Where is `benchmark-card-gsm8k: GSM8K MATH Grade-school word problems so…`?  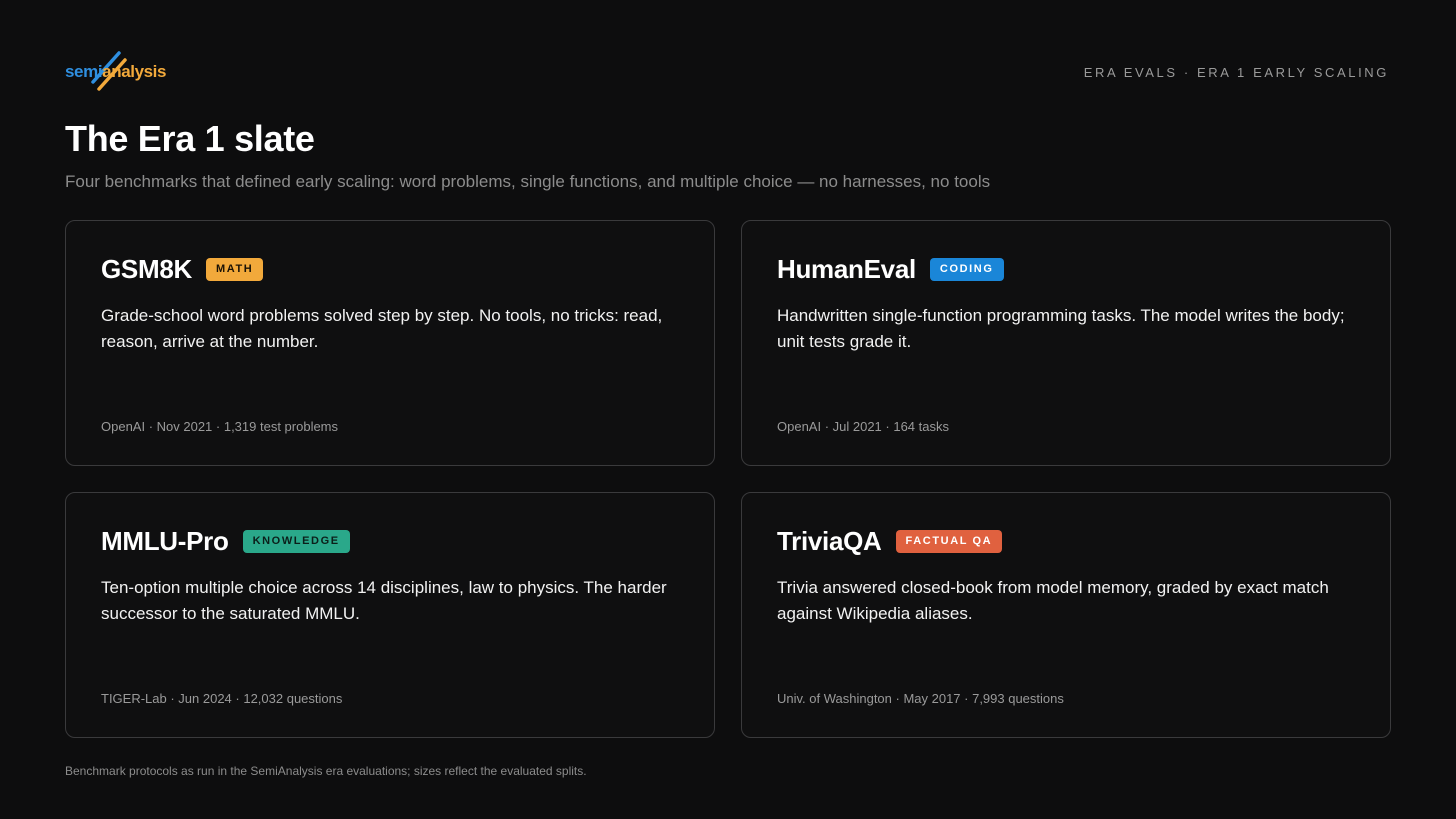 benchmark-card-gsm8k: GSM8K MATH Grade-school word problems so… is located at coordinates (390, 343).